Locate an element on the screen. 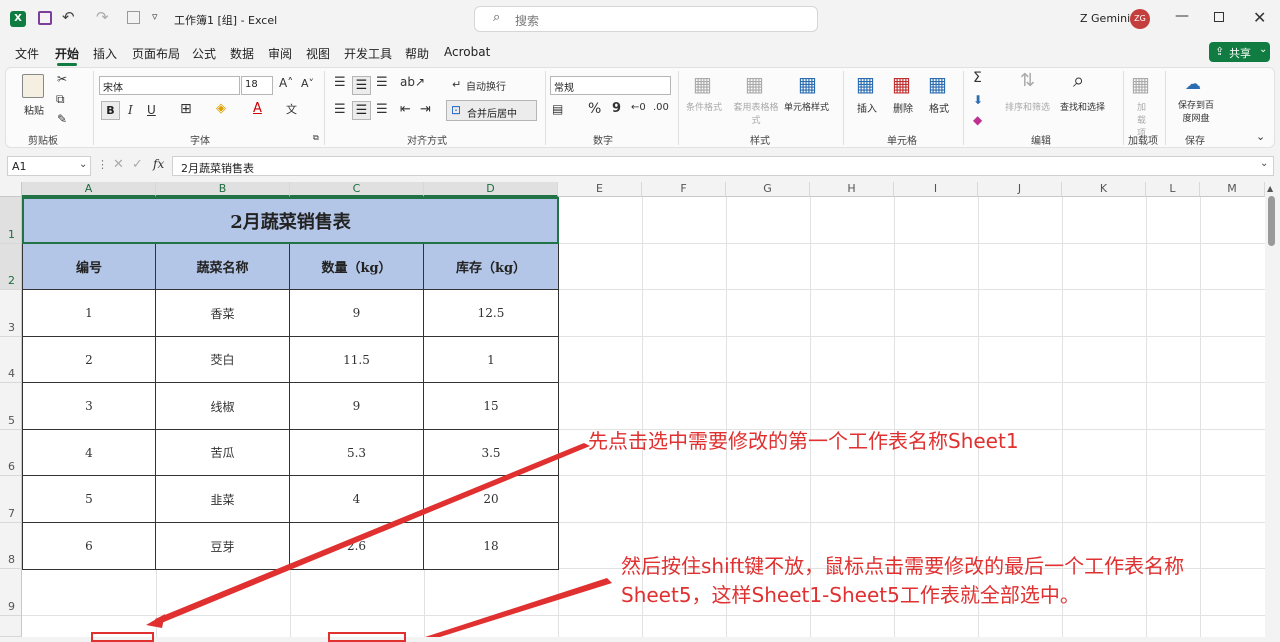 This screenshot has height=642, width=1280. annotation-arrows is located at coordinates (379, 540).